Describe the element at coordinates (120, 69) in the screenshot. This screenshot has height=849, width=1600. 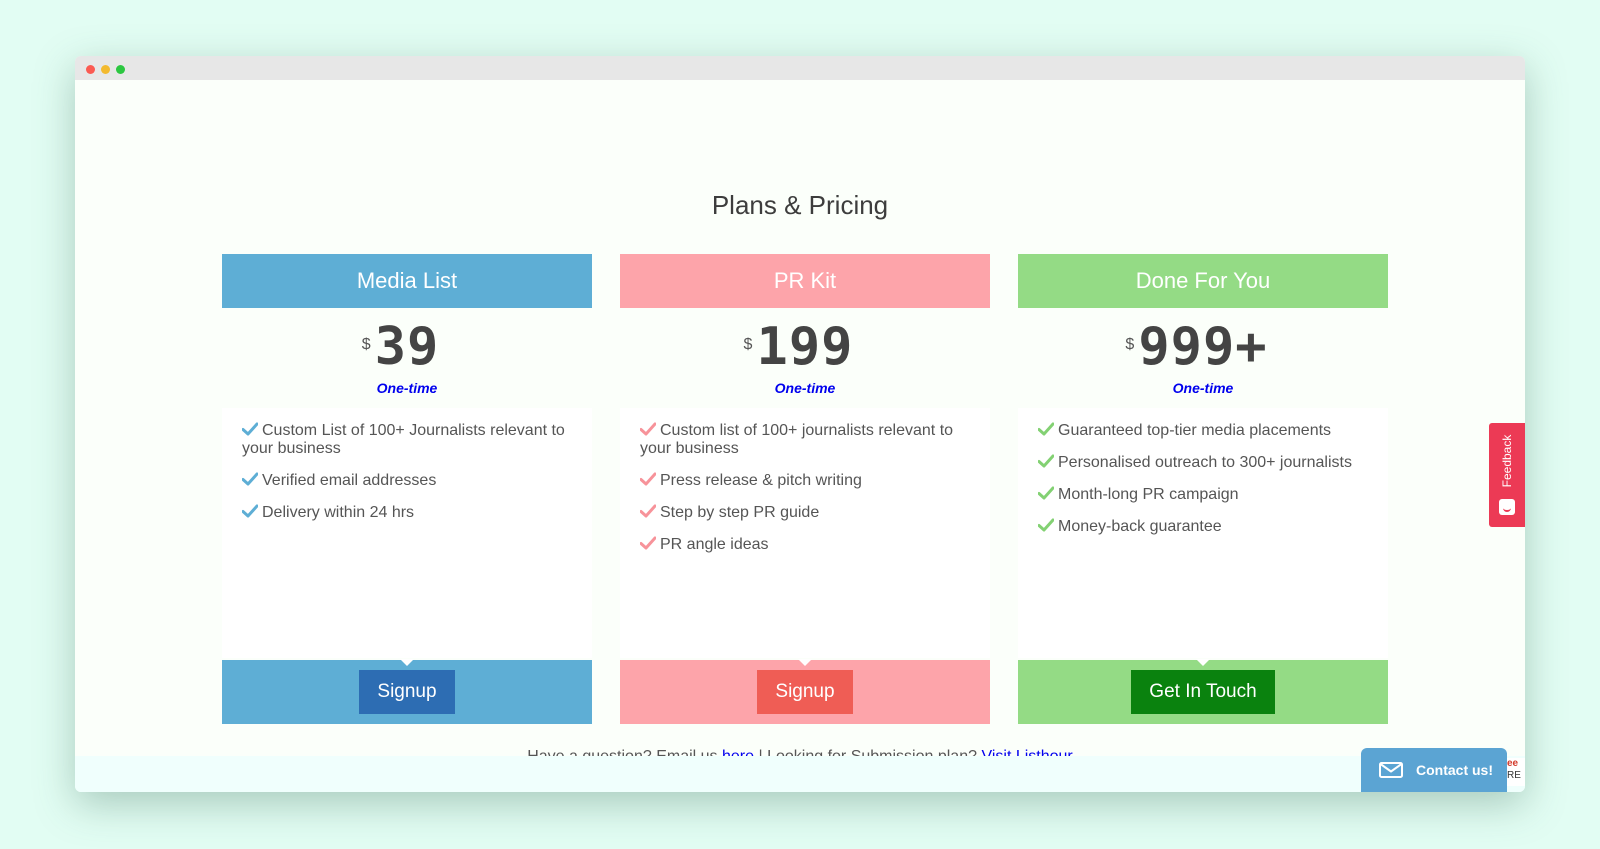
I see `maximize-window-icon` at that location.